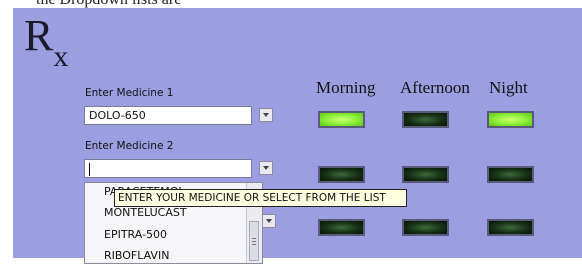 This screenshot has width=582, height=264. I want to click on rx-letter-x: x, so click(61, 56).